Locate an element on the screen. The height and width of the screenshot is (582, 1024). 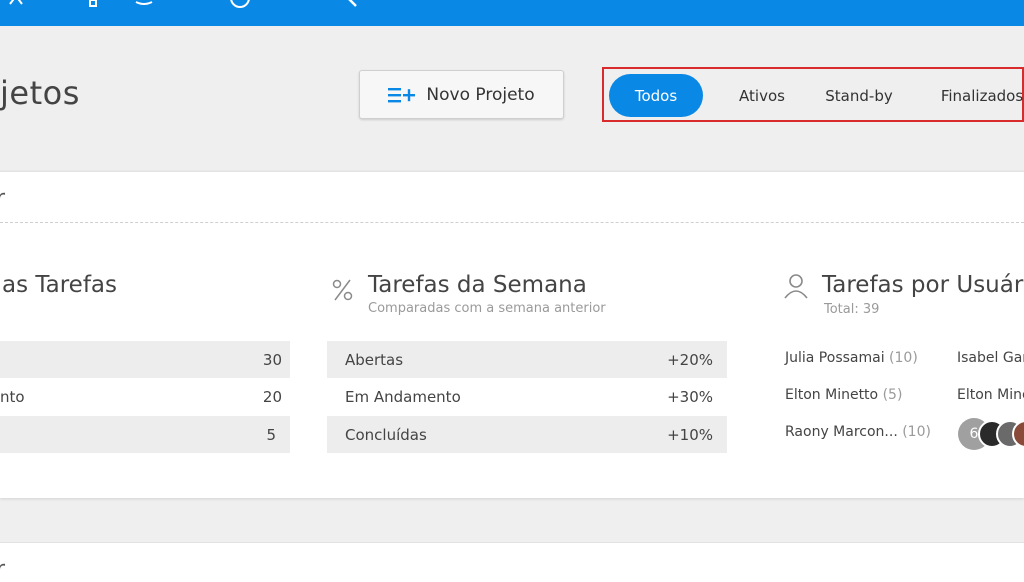
all-tasks-row: nto 20 is located at coordinates (145, 396).